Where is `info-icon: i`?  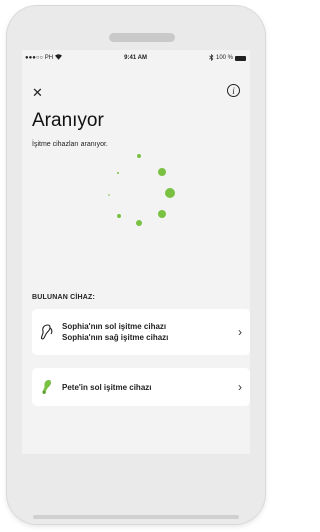 info-icon: i is located at coordinates (233, 90).